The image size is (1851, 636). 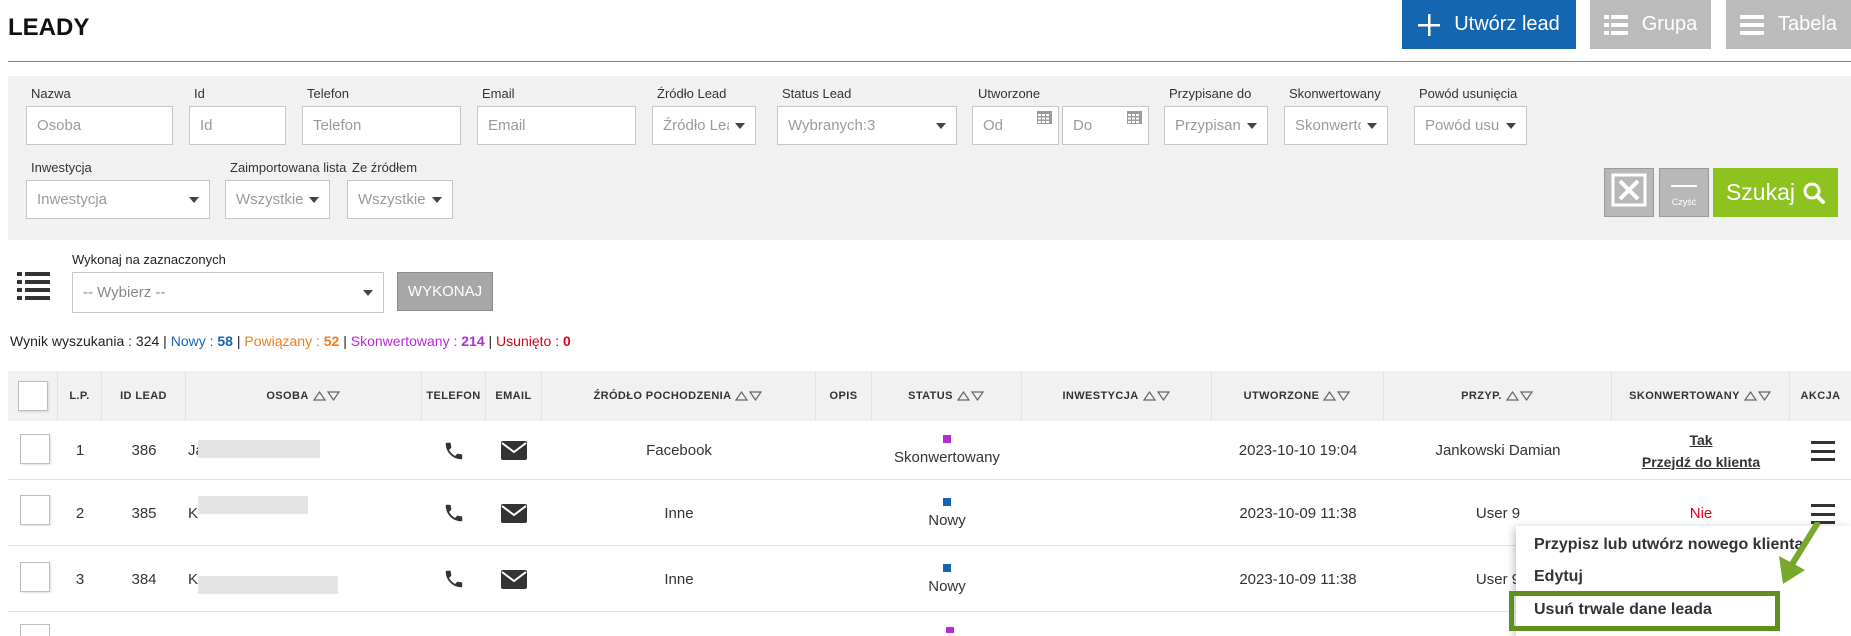 I want to click on search-button: Szukaj, so click(x=1775, y=192).